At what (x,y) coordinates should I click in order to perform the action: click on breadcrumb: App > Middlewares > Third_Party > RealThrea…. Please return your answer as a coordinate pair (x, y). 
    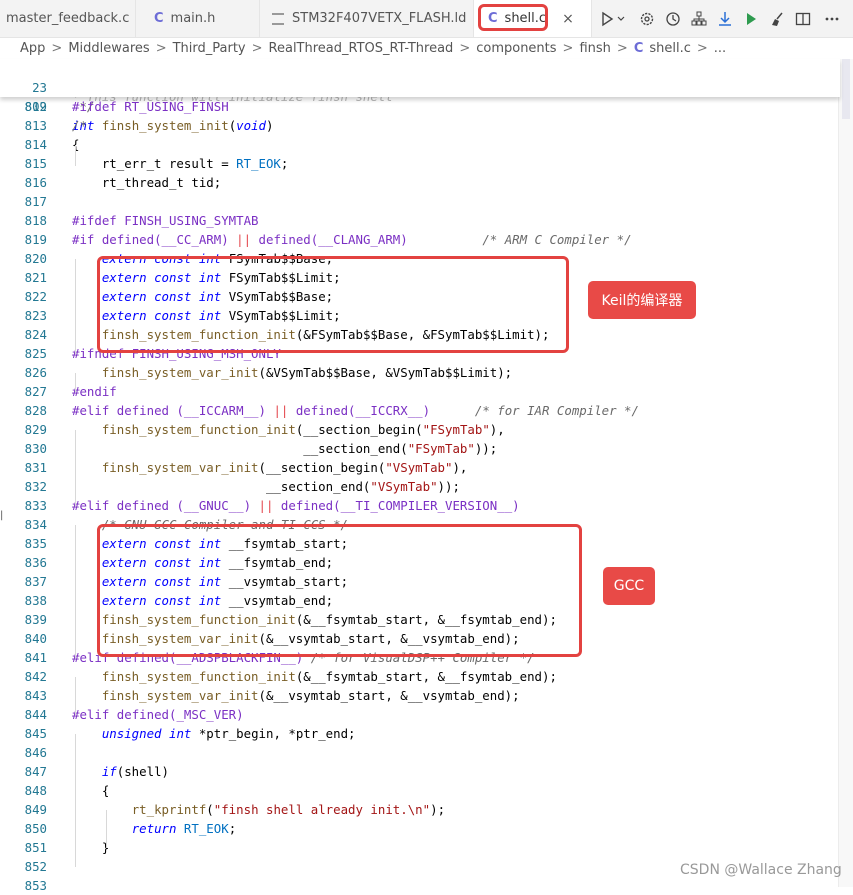
    Looking at the image, I should click on (426, 48).